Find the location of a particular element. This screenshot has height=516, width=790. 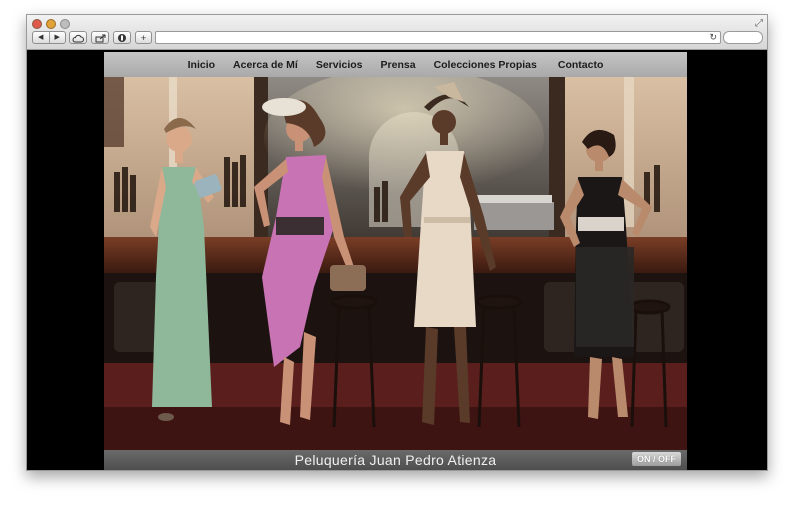

footer-bar: Peluquería Juan Pedro Atienza ON / OFF is located at coordinates (395, 460).